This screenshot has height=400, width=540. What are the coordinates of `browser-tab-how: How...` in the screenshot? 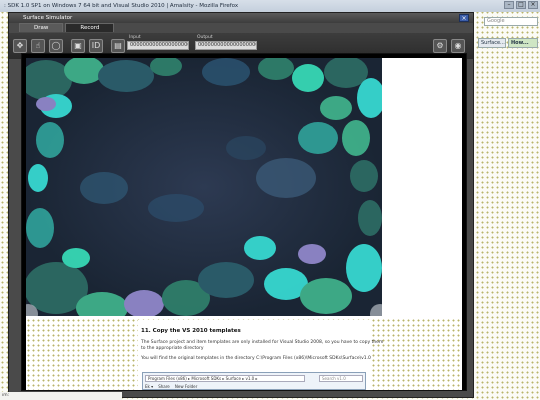 It's located at (523, 43).